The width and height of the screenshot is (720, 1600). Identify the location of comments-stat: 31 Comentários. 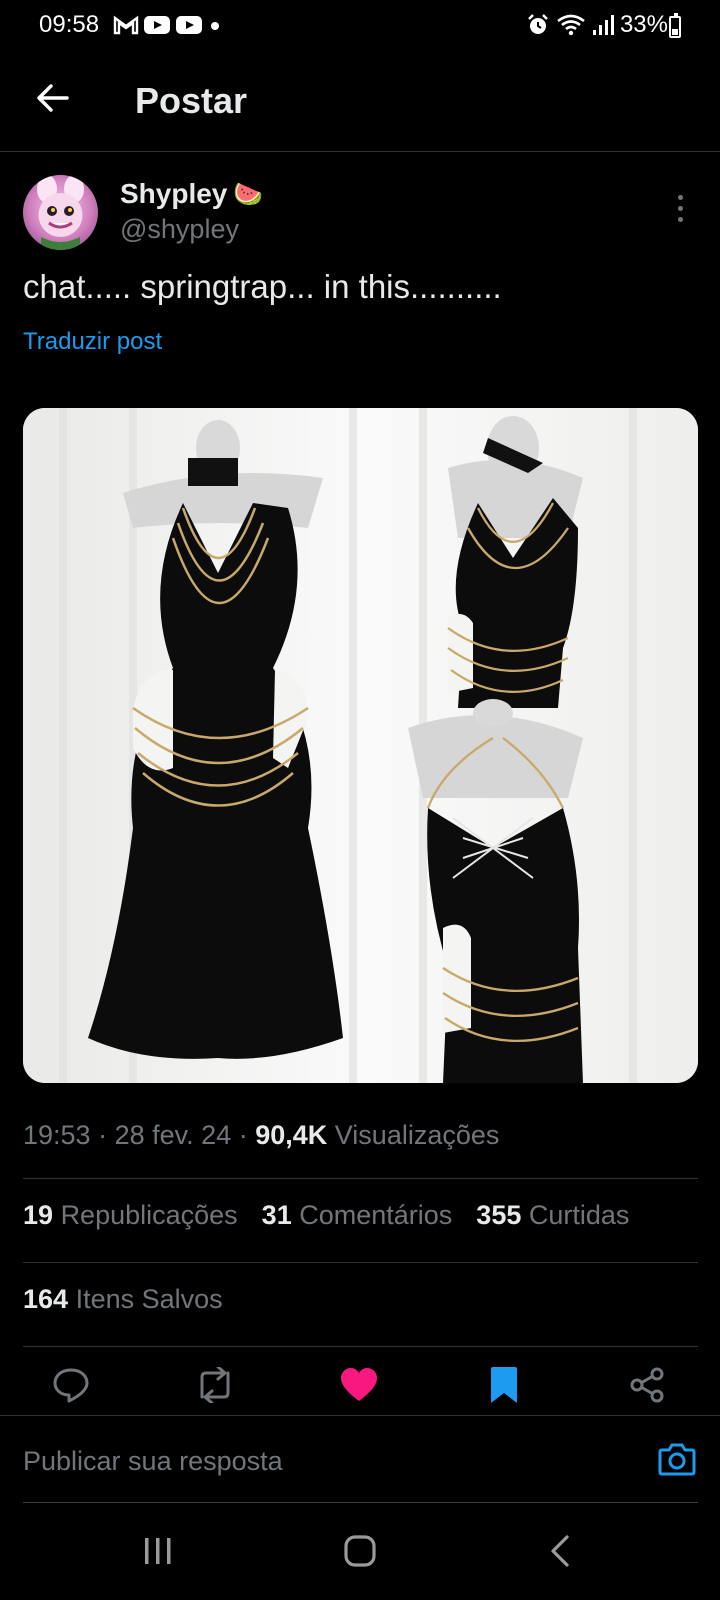
(357, 1215).